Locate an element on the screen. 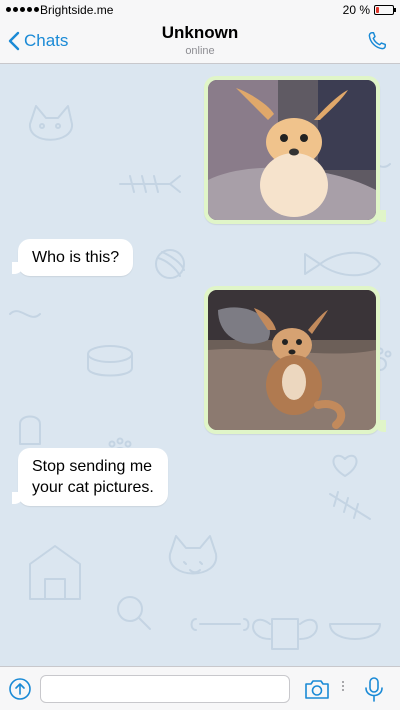 This screenshot has height=710, width=400. message-text-line: your cat pictures. is located at coordinates (93, 487).